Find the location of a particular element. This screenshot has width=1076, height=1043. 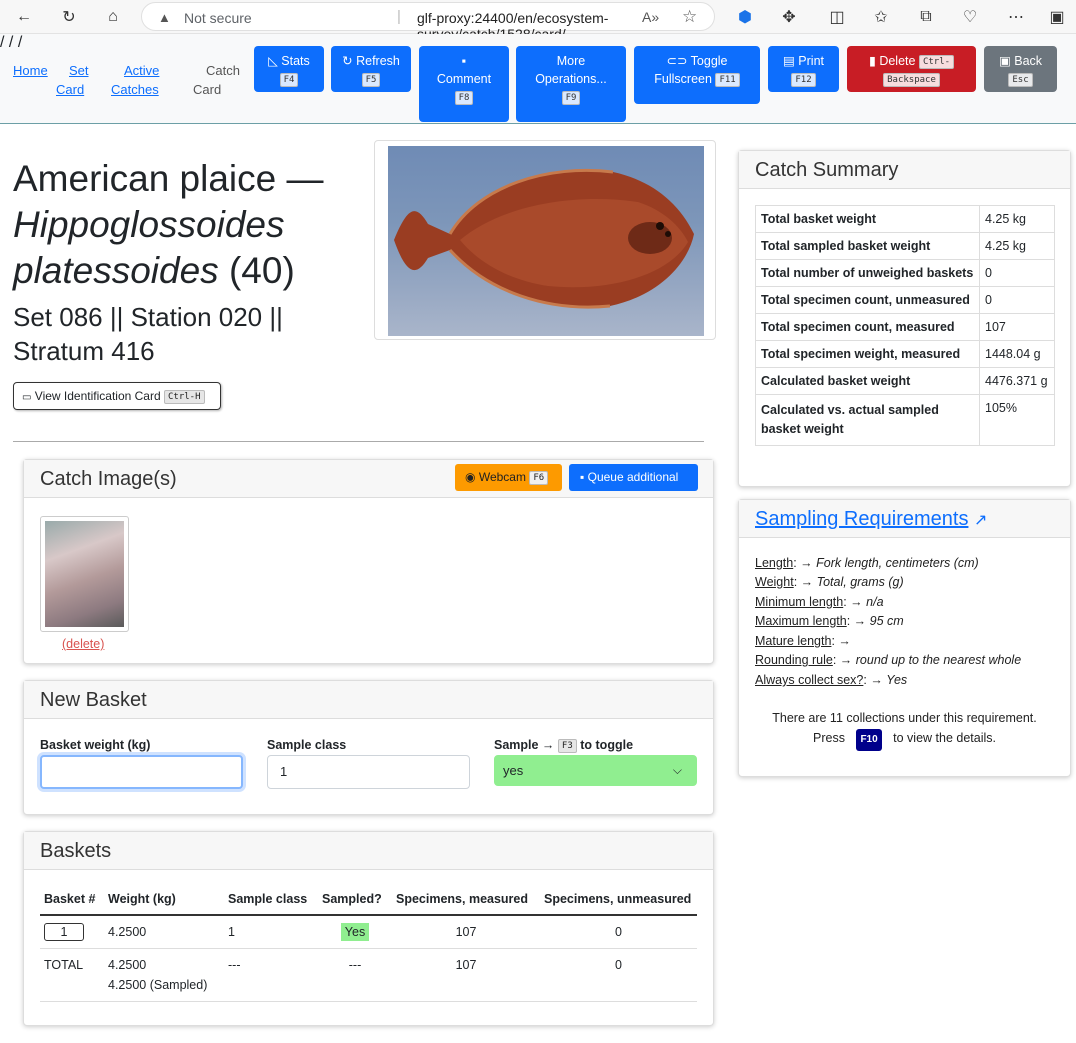

collections-icon: ⧉ is located at coordinates (926, 17).